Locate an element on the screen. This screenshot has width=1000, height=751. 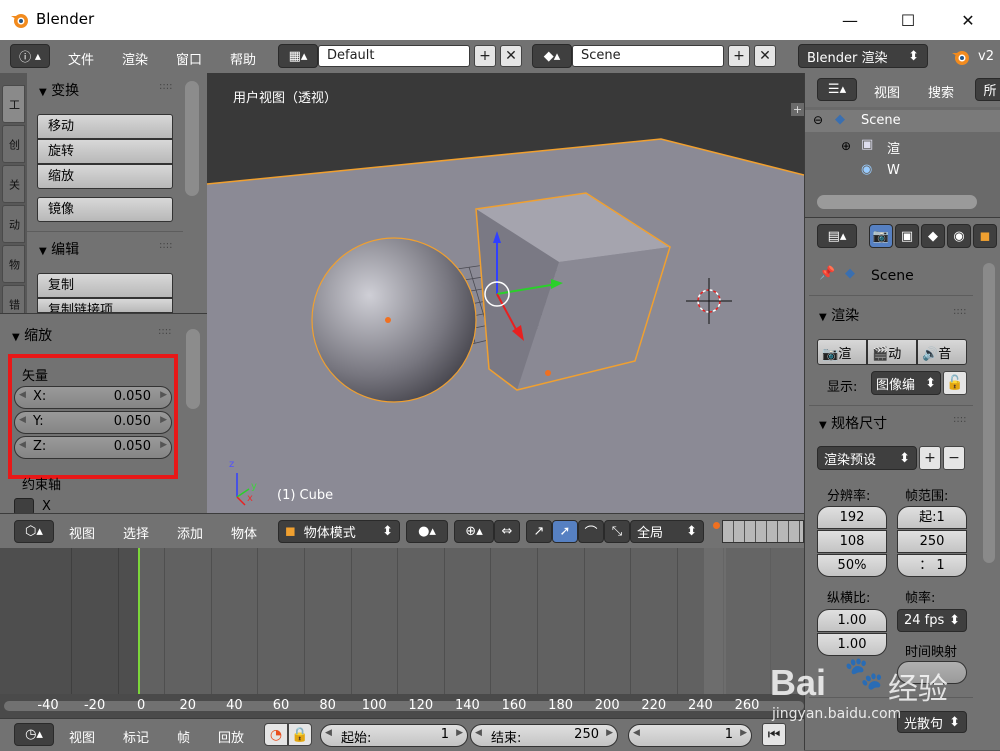
outliner-editor-type-button: ☰ ▴ is located at coordinates (837, 89).